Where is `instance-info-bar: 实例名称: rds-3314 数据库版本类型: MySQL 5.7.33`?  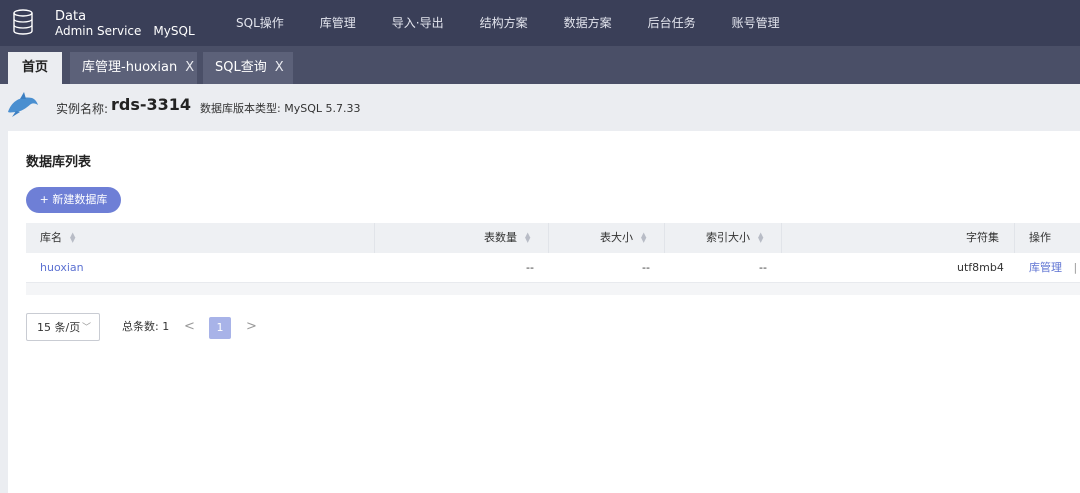 instance-info-bar: 实例名称: rds-3314 数据库版本类型: MySQL 5.7.33 is located at coordinates (540, 107).